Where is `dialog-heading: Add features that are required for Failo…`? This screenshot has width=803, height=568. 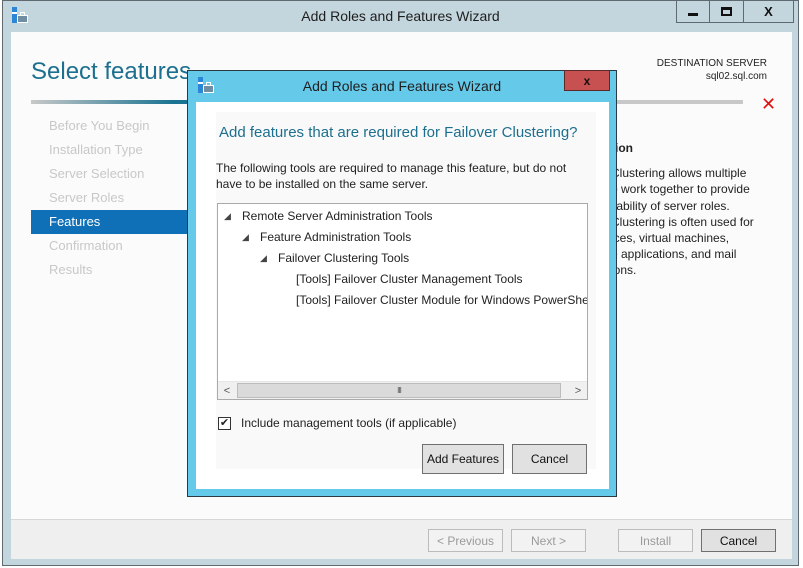 dialog-heading: Add features that are required for Failo… is located at coordinates (398, 132).